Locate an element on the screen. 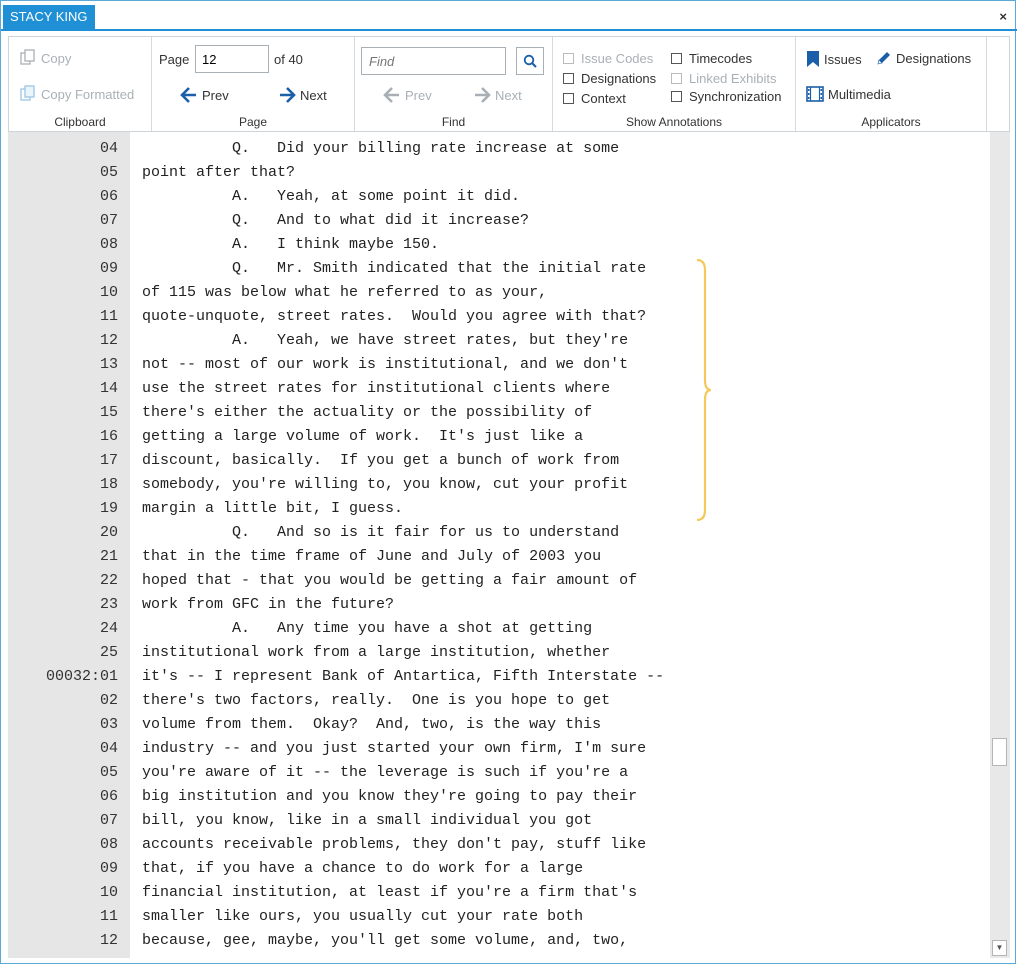  timecodes-checkbox: Timecodes is located at coordinates (711, 58).